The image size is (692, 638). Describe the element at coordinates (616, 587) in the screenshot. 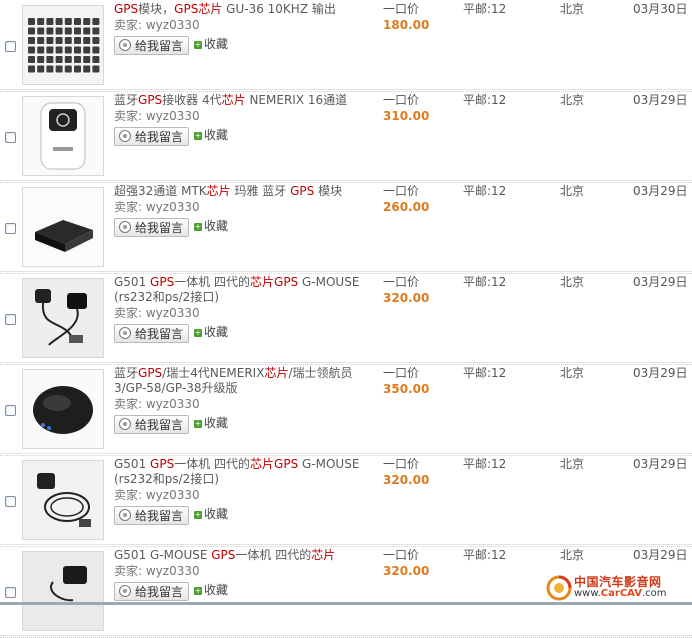

I see `site-watermark: 中国汽车影音网 www.CarCAV.com` at that location.